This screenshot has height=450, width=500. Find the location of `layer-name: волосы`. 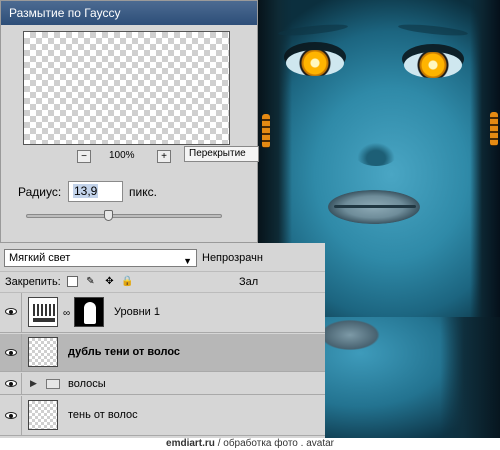

layer-name: волосы is located at coordinates (87, 384).